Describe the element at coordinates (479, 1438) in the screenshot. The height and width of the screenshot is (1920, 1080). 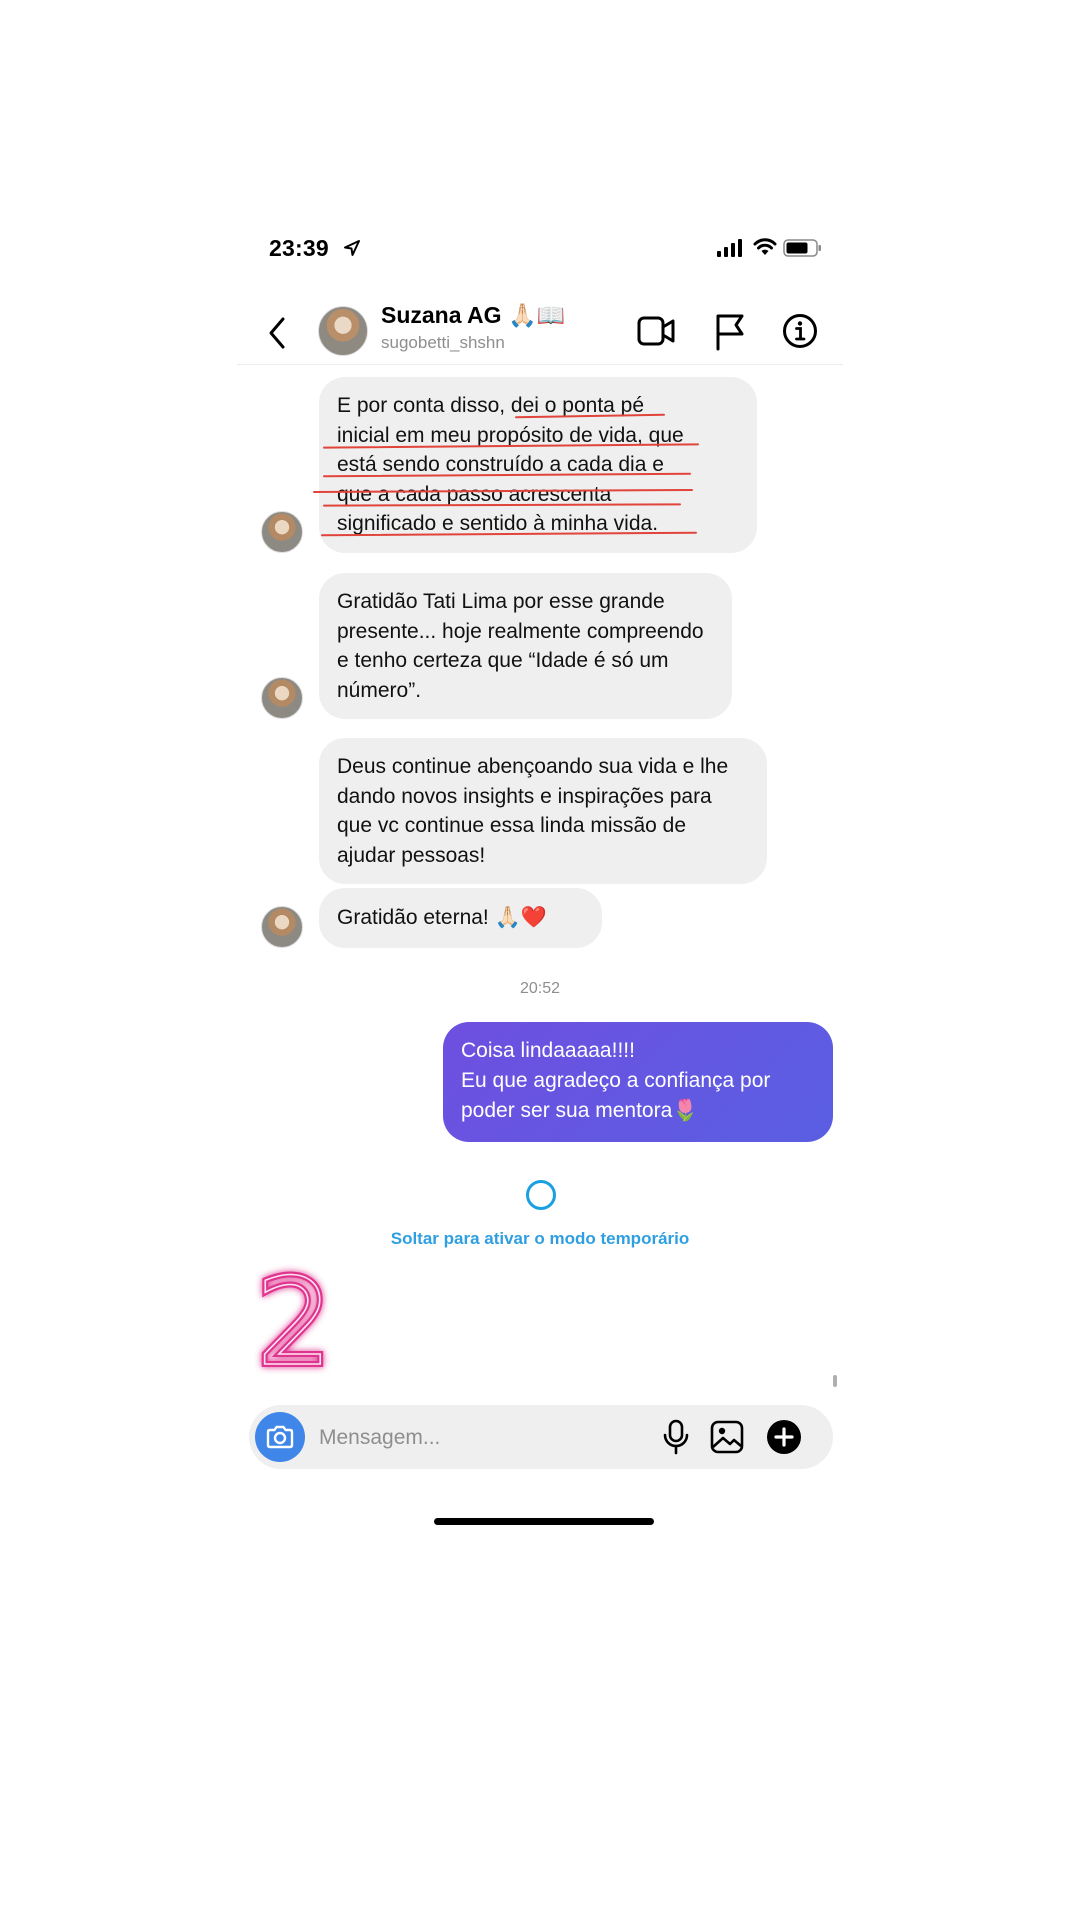
I see `message-input` at that location.